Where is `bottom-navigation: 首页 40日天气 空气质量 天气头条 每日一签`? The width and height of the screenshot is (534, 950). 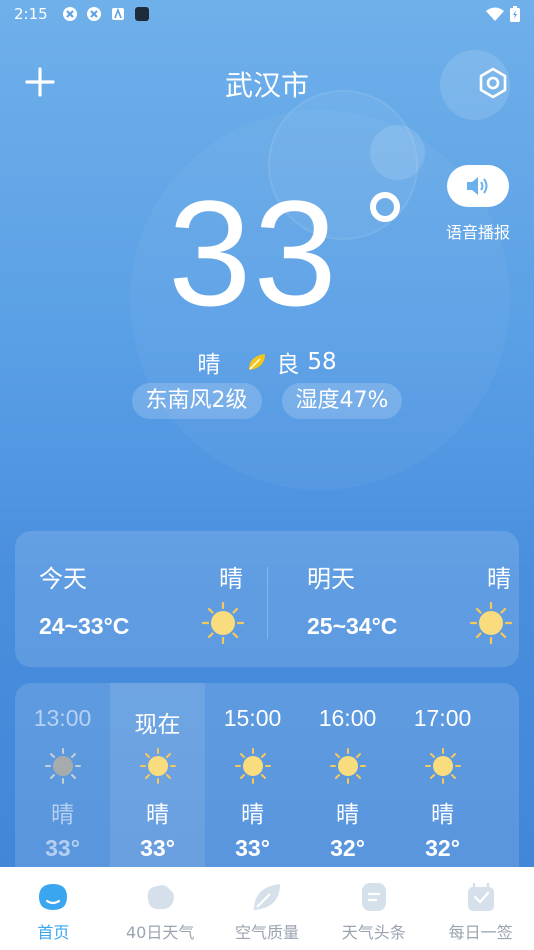
bottom-navigation: 首页 40日天气 空气质量 天气头条 每日一签 is located at coordinates (267, 908).